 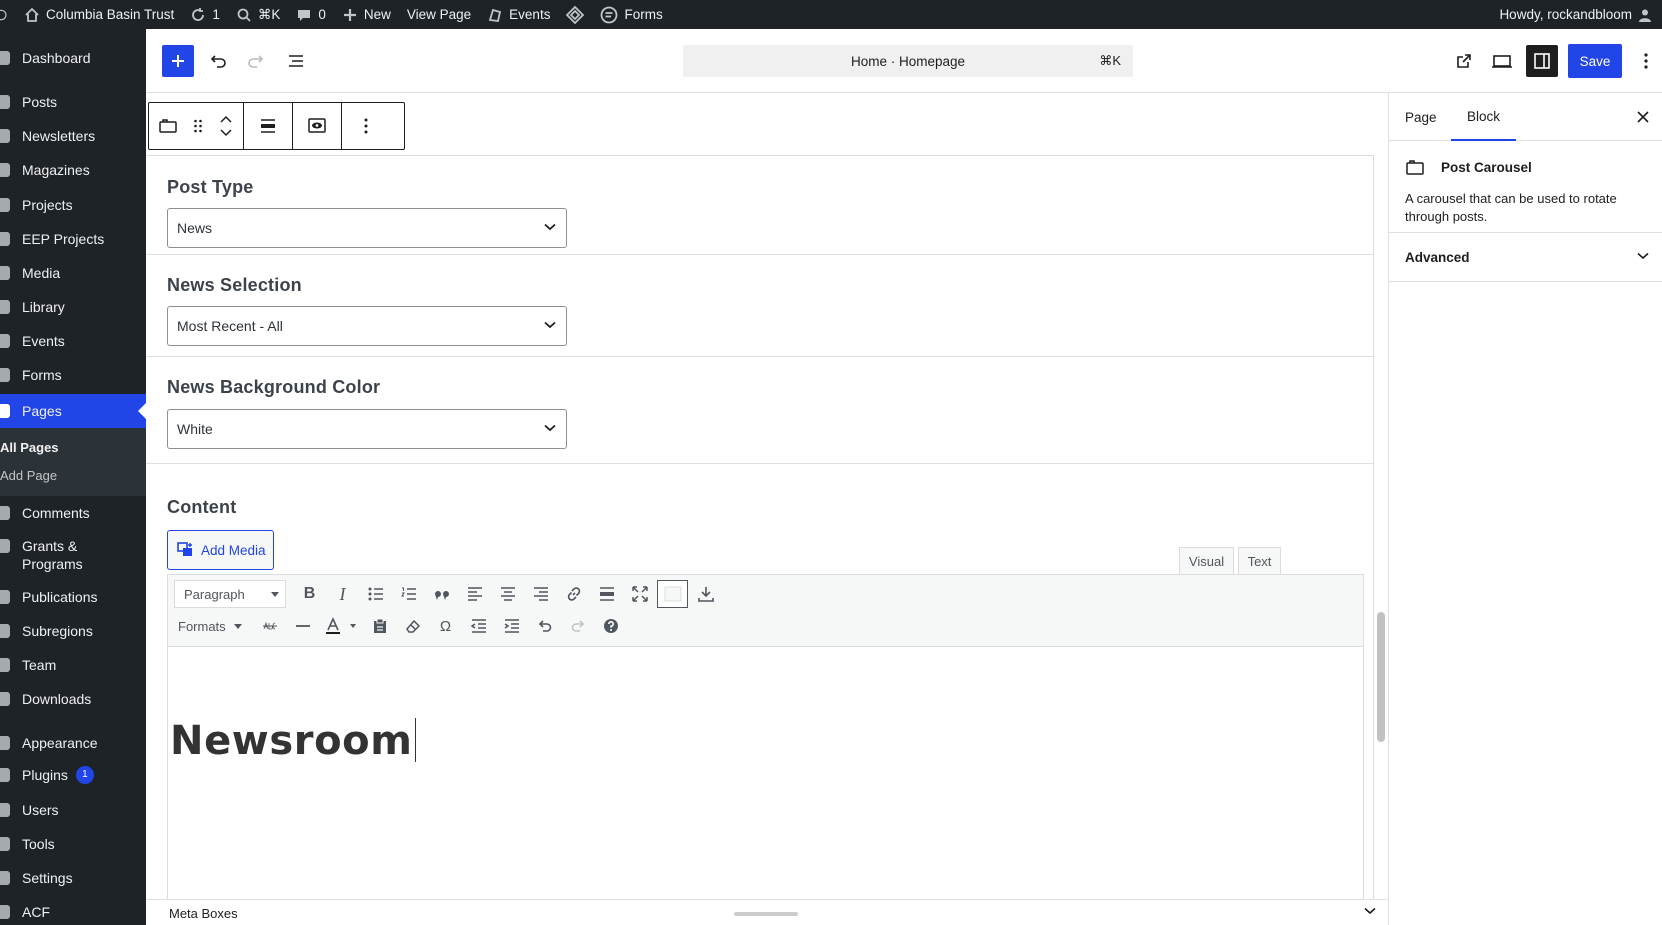 What do you see at coordinates (198, 126) in the screenshot?
I see `drag-handle` at bounding box center [198, 126].